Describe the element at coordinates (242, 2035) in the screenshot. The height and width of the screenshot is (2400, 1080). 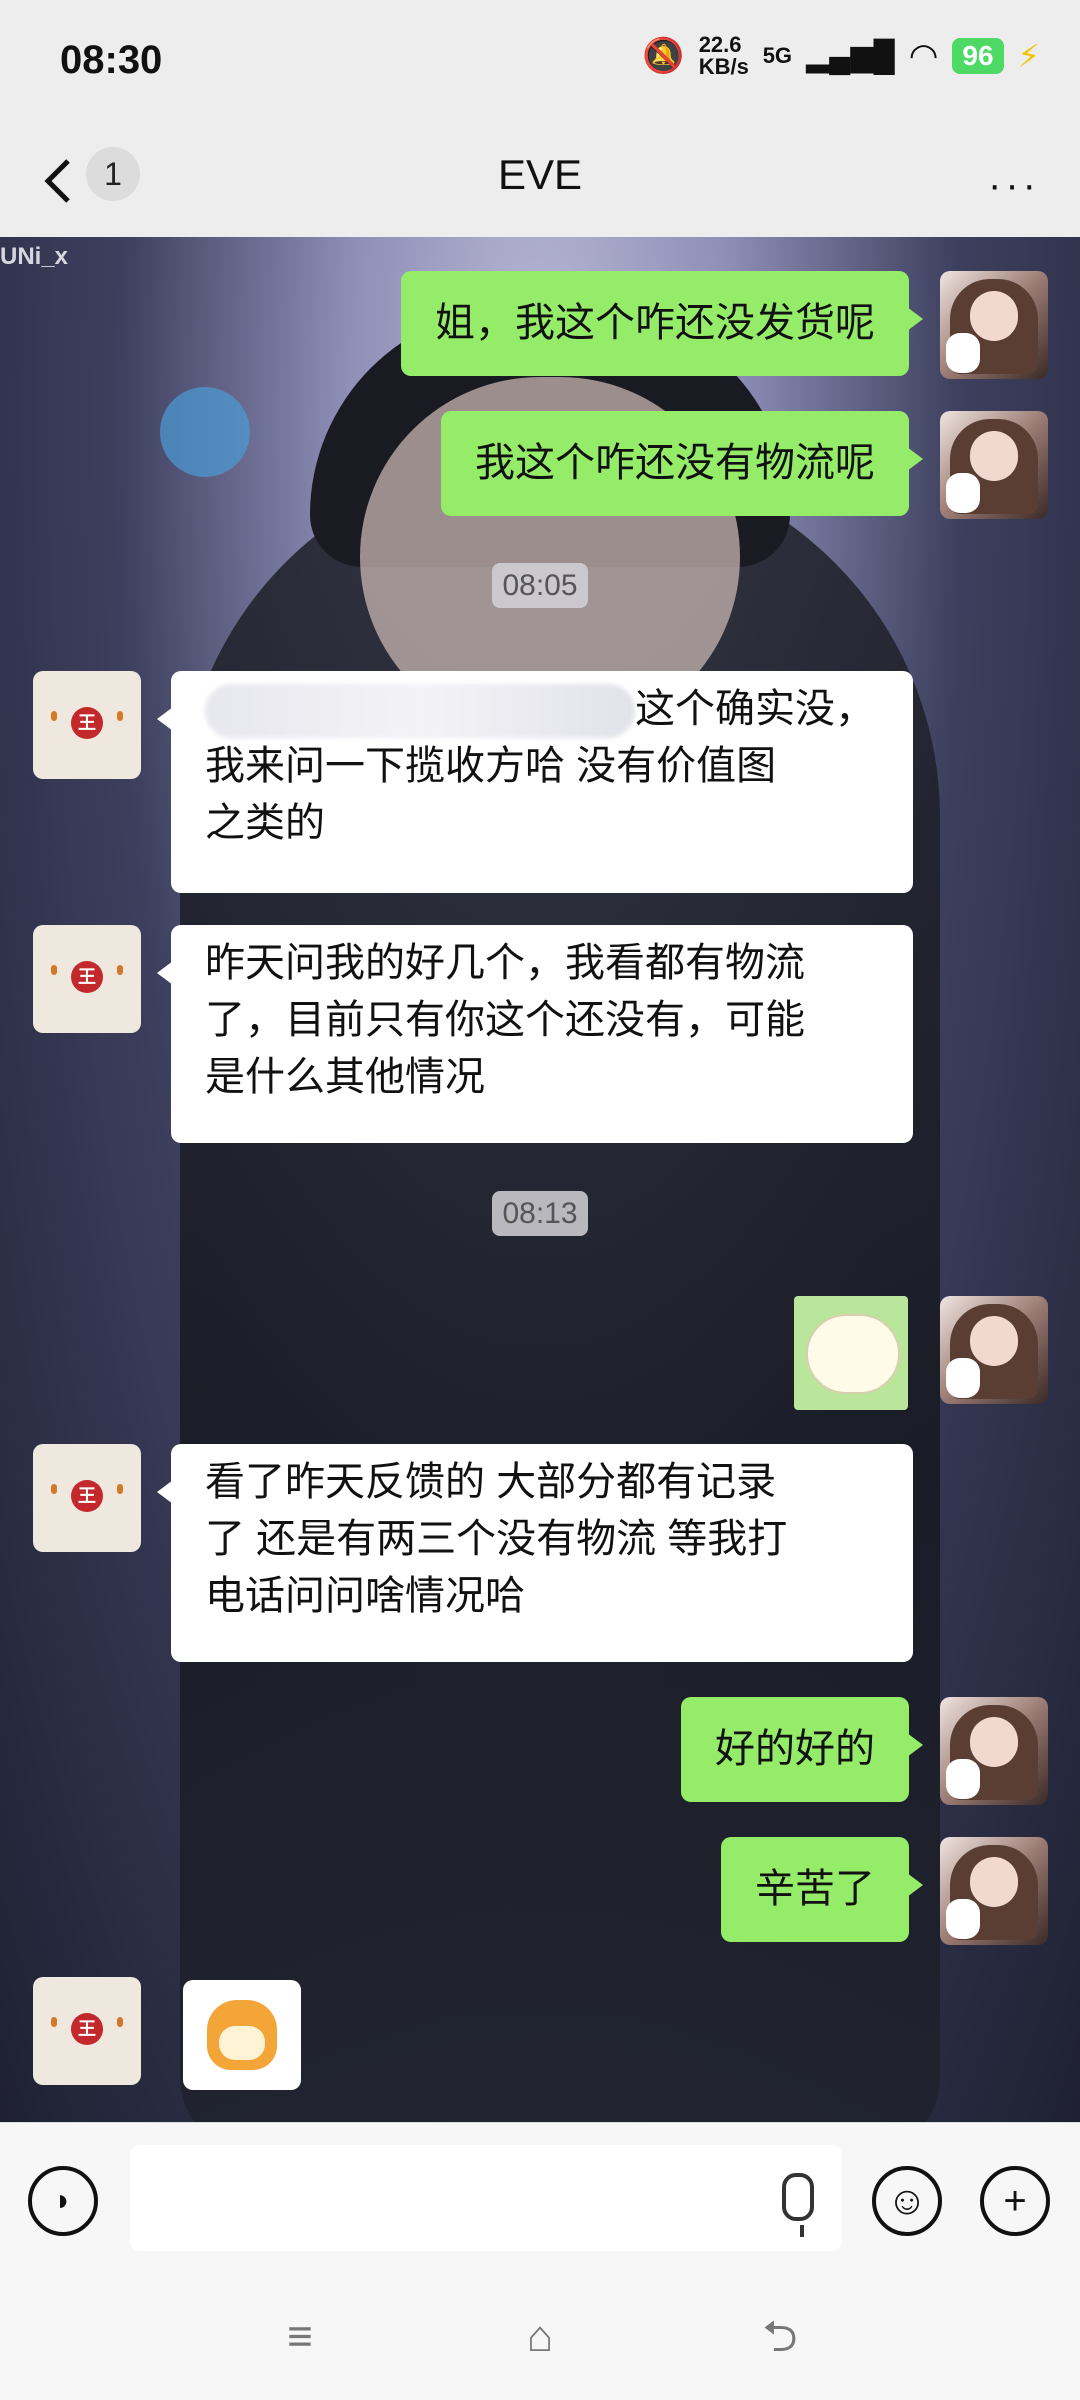
I see `doge-sticker` at that location.